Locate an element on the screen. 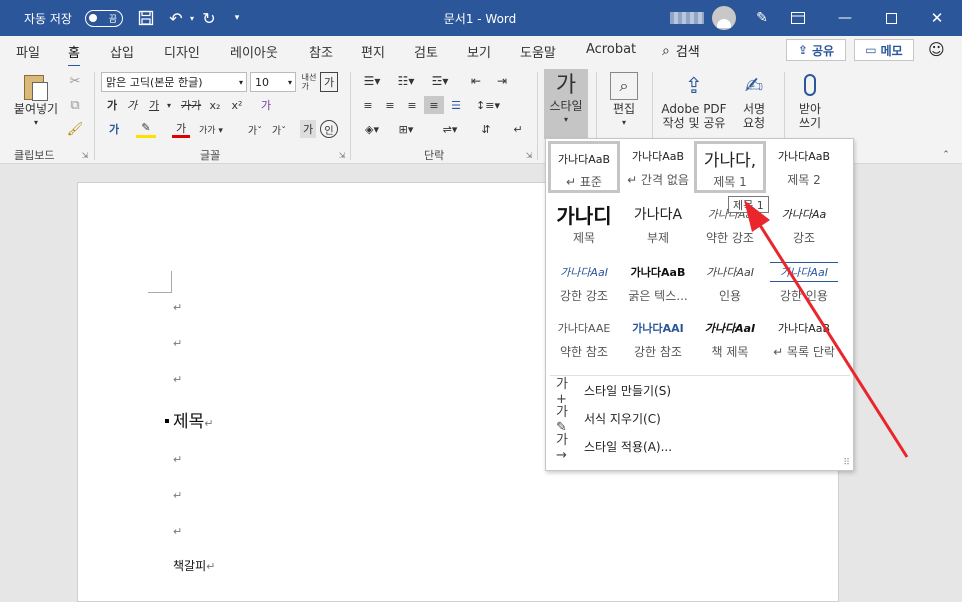  arrow-shaft is located at coordinates (832, 339).